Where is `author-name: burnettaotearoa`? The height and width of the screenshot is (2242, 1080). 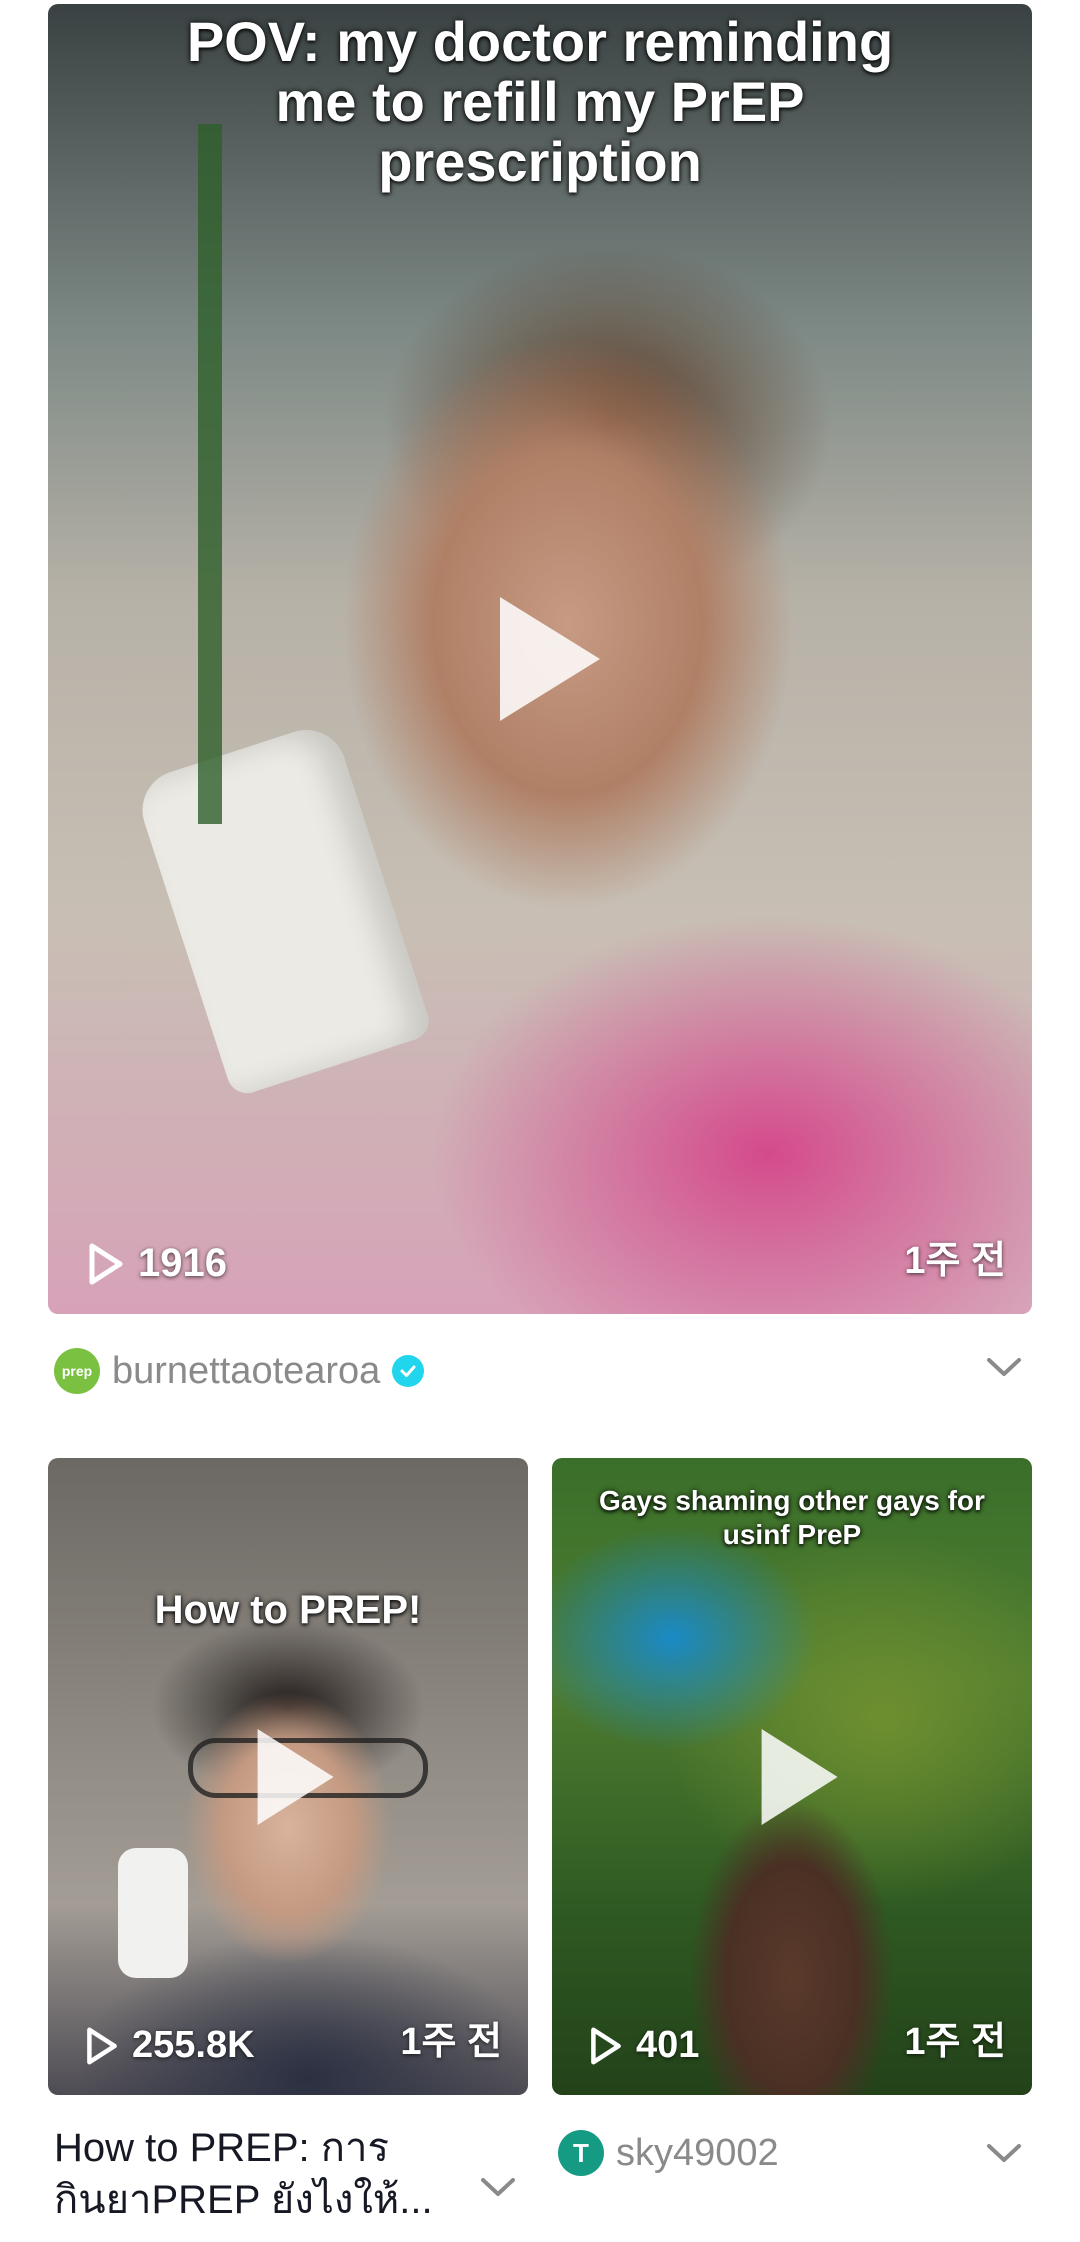 author-name: burnettaotearoa is located at coordinates (246, 1371).